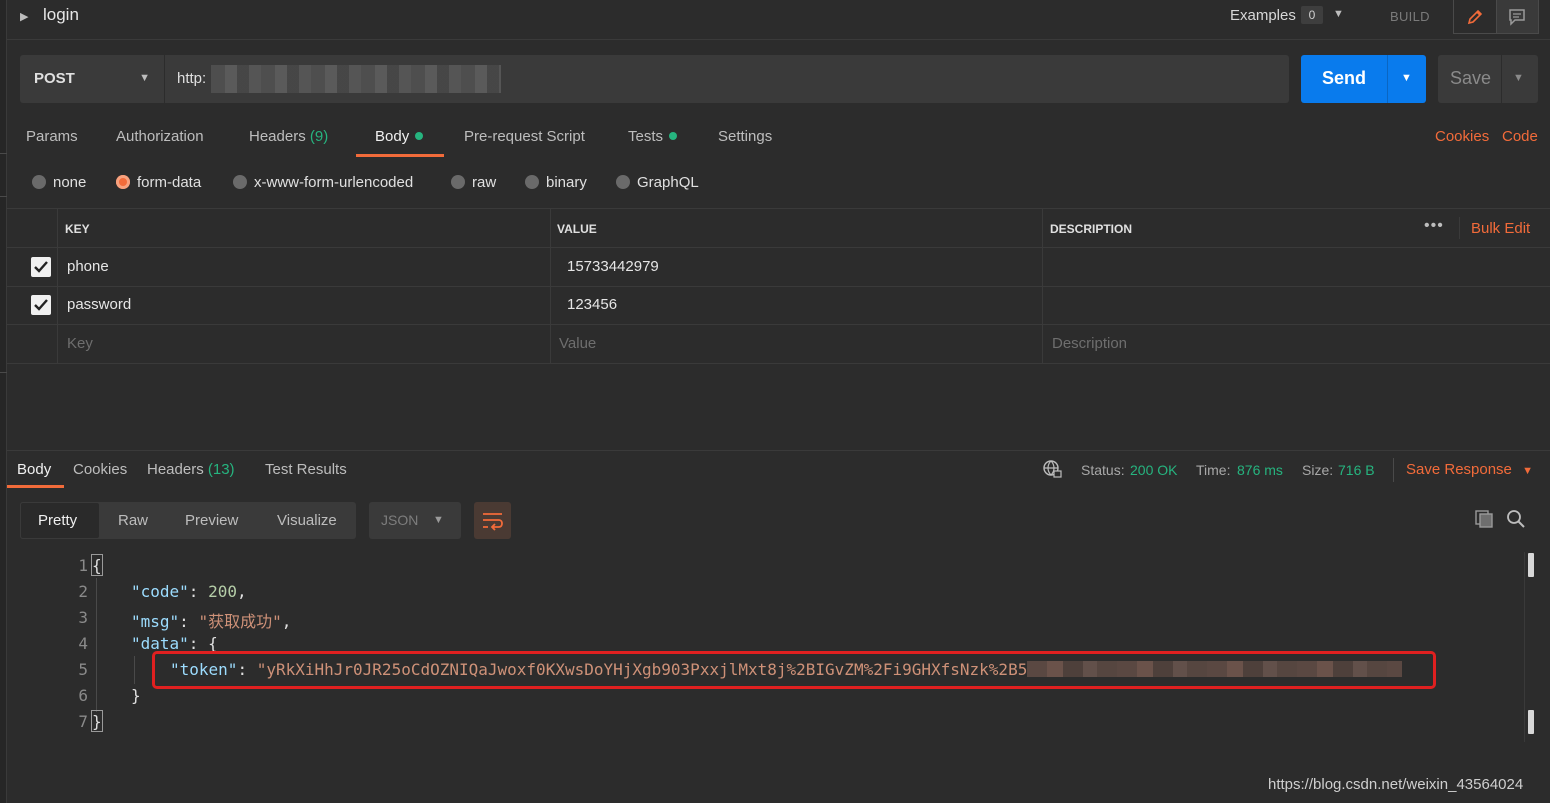 This screenshot has width=1550, height=803. Describe the element at coordinates (169, 182) in the screenshot. I see `radio-form-data-label: form-data` at that location.